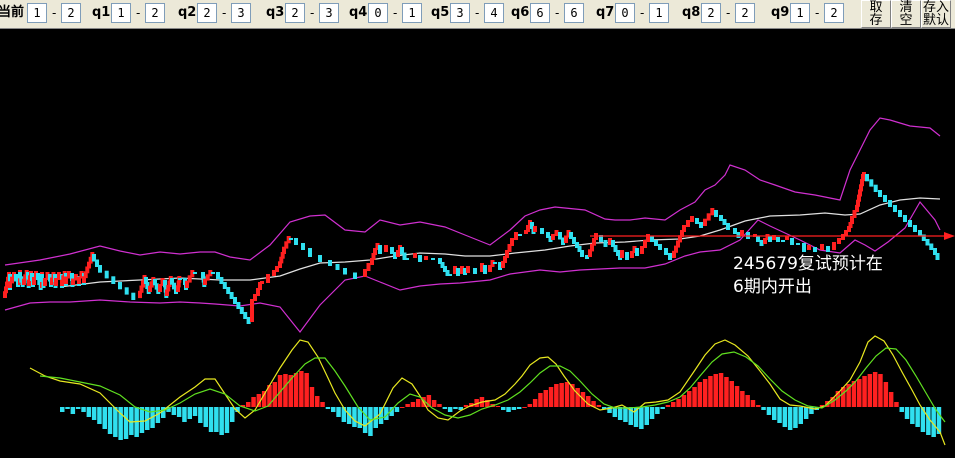 The height and width of the screenshot is (458, 955). What do you see at coordinates (71, 13) in the screenshot?
I see `current-end-input: 2` at bounding box center [71, 13].